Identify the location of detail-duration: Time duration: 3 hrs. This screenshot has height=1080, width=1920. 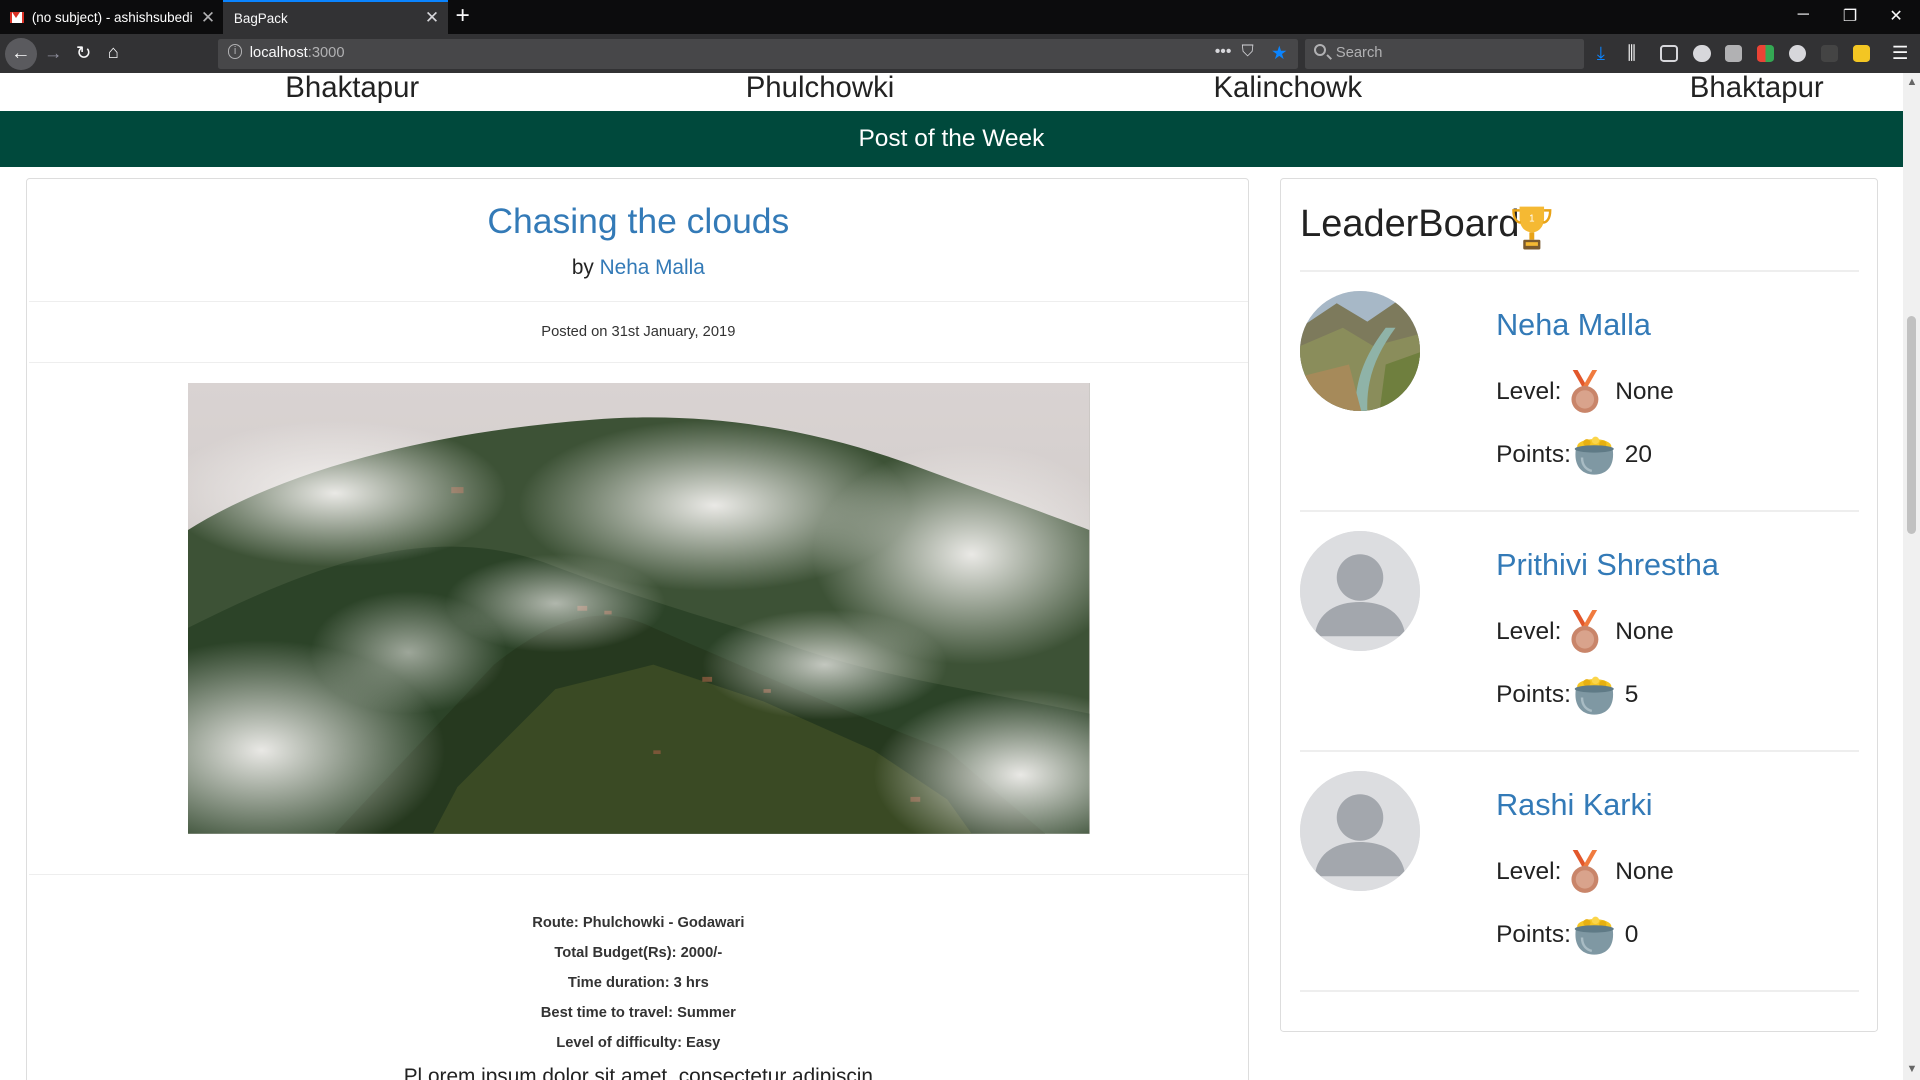
(638, 983).